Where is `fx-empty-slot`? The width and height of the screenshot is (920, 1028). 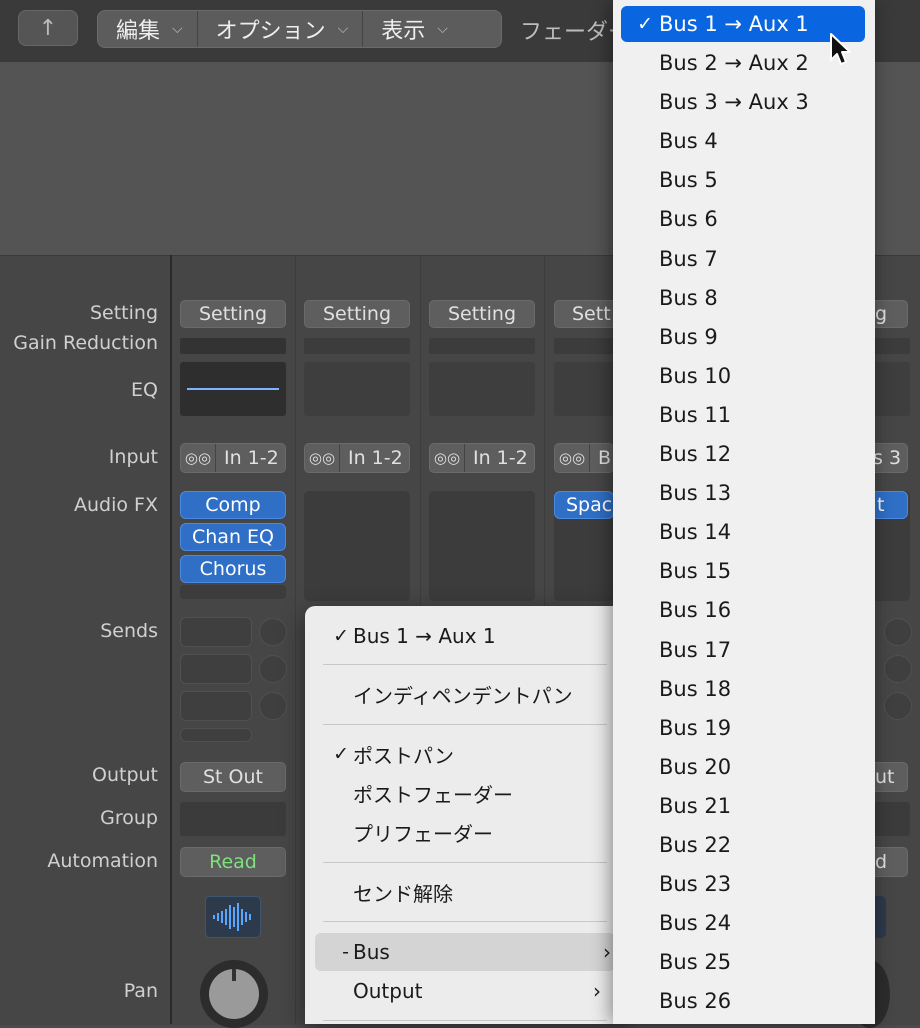
fx-empty-slot is located at coordinates (233, 592).